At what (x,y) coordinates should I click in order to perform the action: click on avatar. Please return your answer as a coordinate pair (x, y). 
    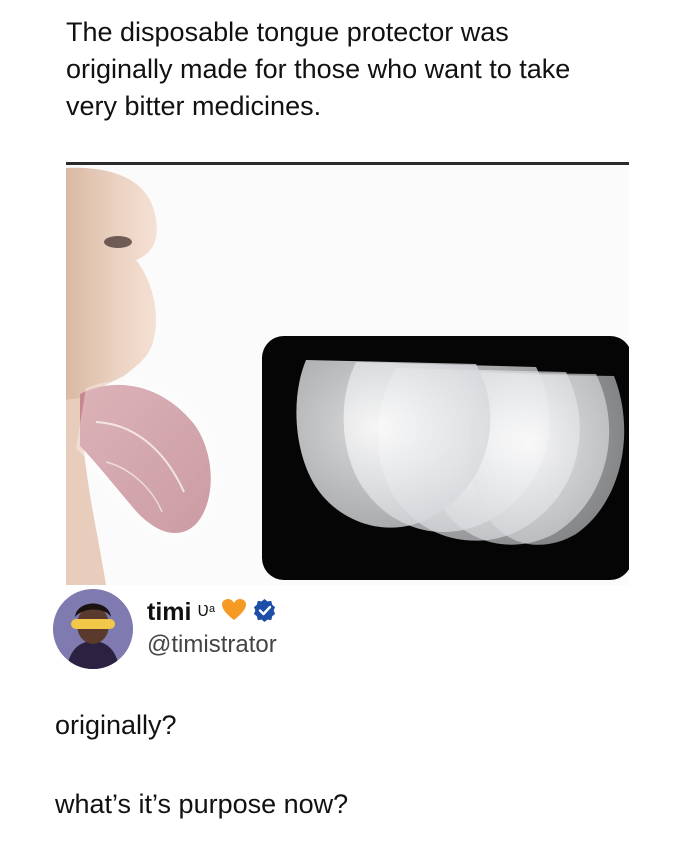
    Looking at the image, I should click on (93, 629).